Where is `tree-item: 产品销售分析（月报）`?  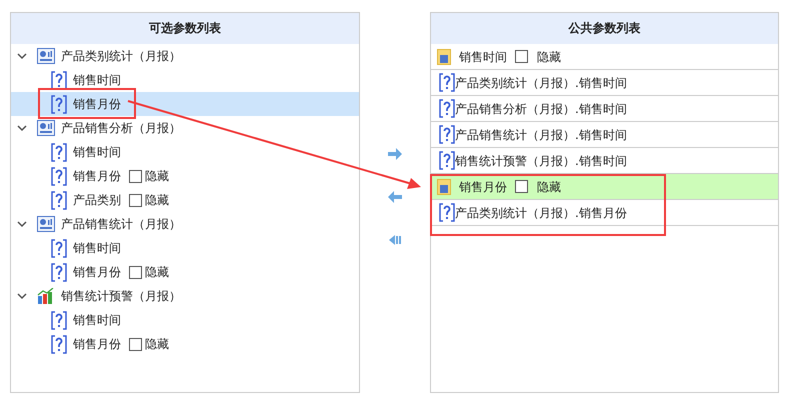 tree-item: 产品销售分析（月报） is located at coordinates (185, 128).